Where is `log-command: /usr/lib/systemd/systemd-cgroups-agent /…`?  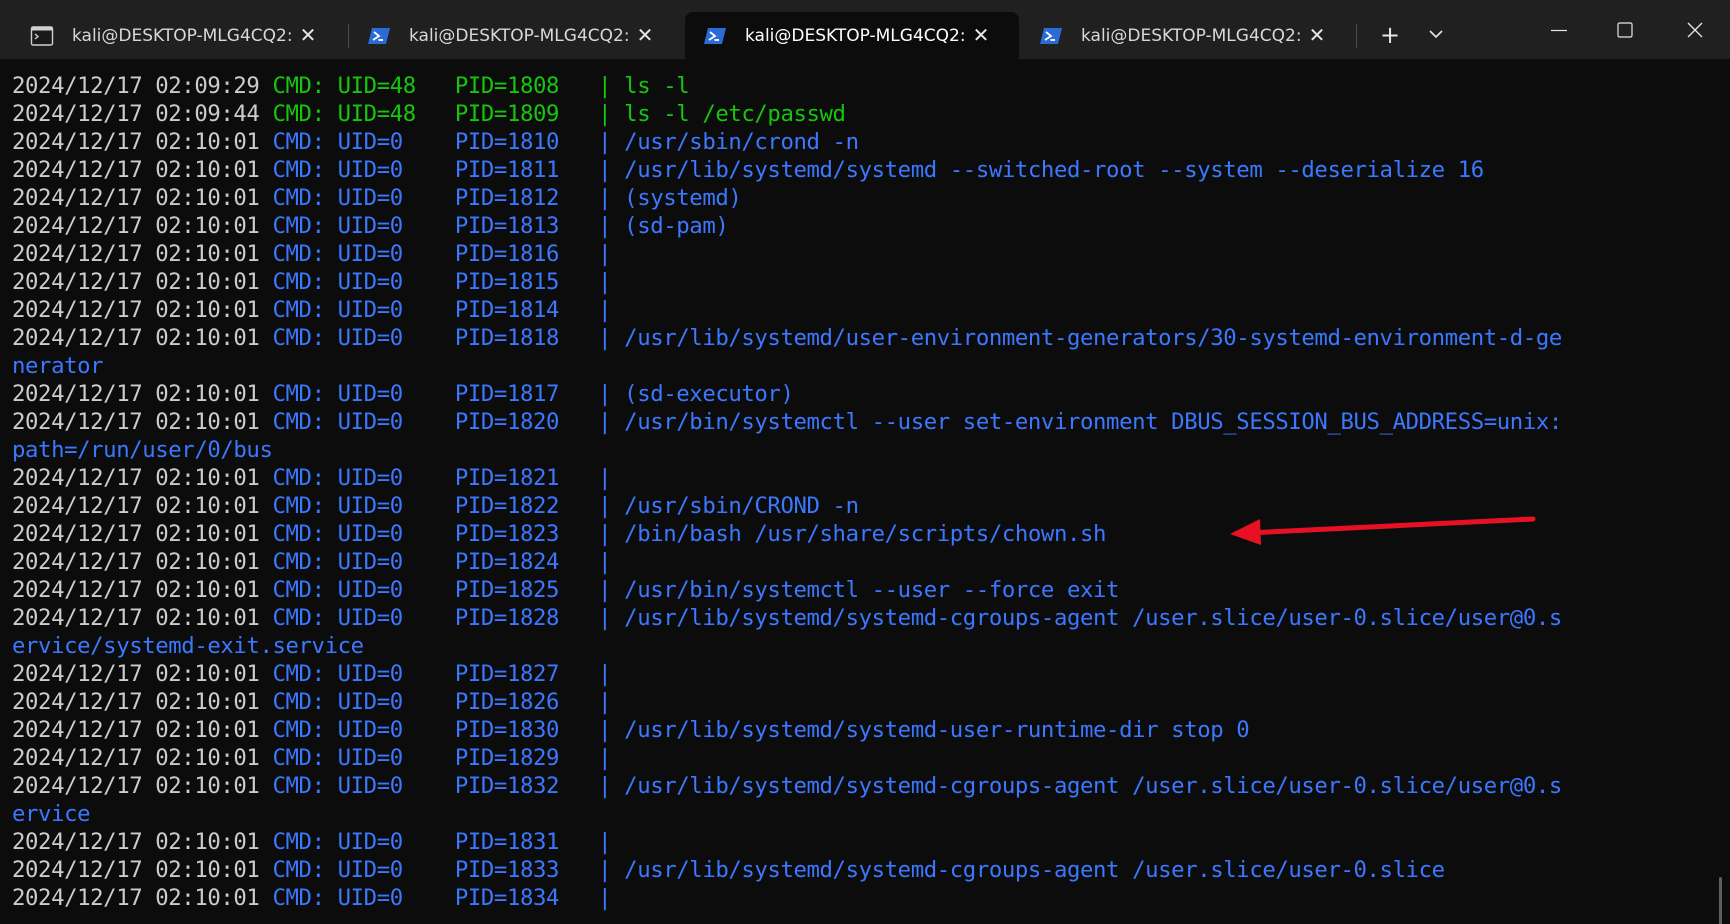 log-command: /usr/lib/systemd/systemd-cgroups-agent /… is located at coordinates (1093, 786).